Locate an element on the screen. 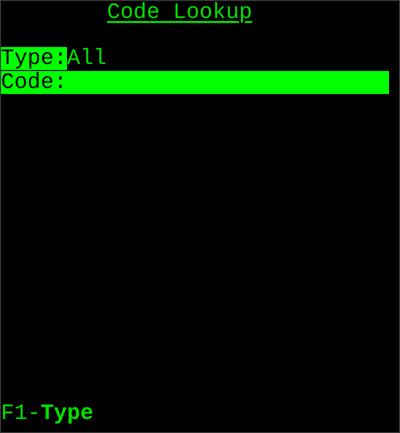 The height and width of the screenshot is (433, 400). field-value: All is located at coordinates (87, 58).